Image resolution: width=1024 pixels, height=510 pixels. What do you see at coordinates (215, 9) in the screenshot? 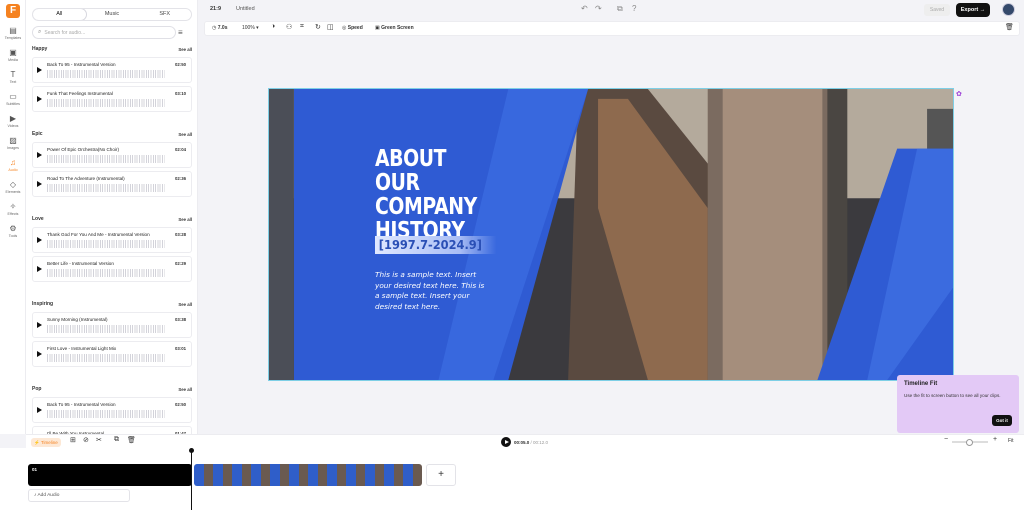
I see `aspect-ratio-select: 21:9` at bounding box center [215, 9].